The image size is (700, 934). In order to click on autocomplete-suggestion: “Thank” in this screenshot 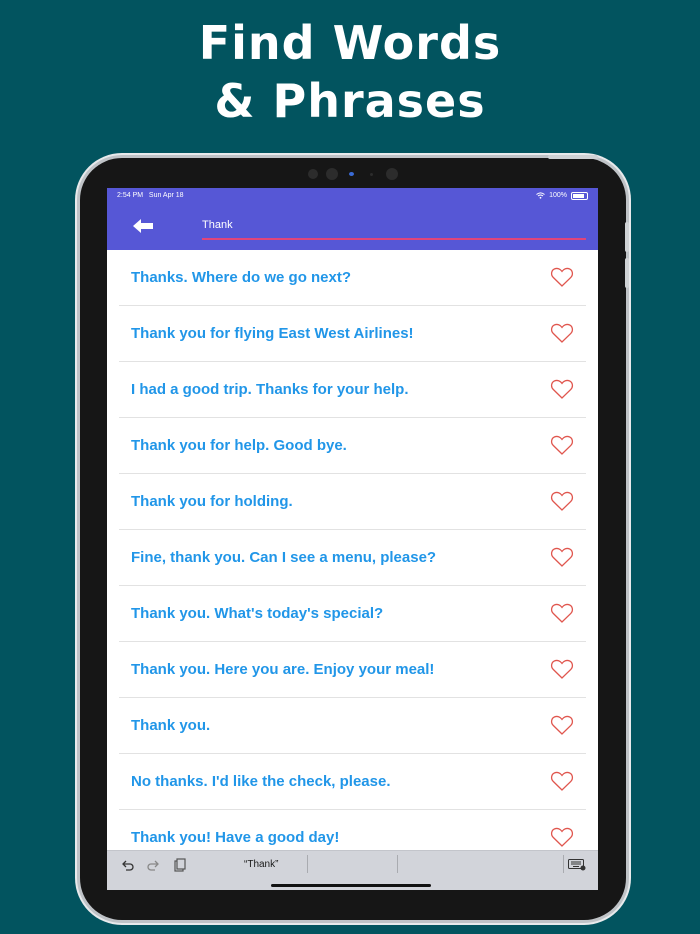, I will do `click(261, 864)`.